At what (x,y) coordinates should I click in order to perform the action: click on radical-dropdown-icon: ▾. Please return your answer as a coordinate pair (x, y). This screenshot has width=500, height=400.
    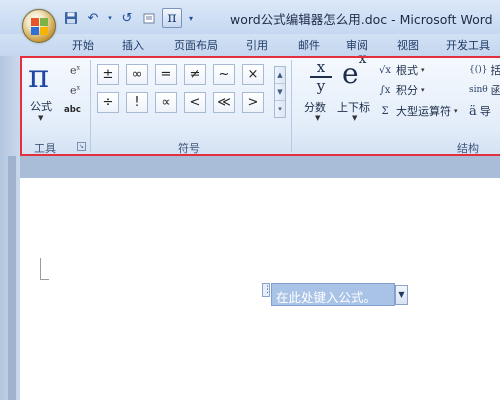
    Looking at the image, I should click on (423, 70).